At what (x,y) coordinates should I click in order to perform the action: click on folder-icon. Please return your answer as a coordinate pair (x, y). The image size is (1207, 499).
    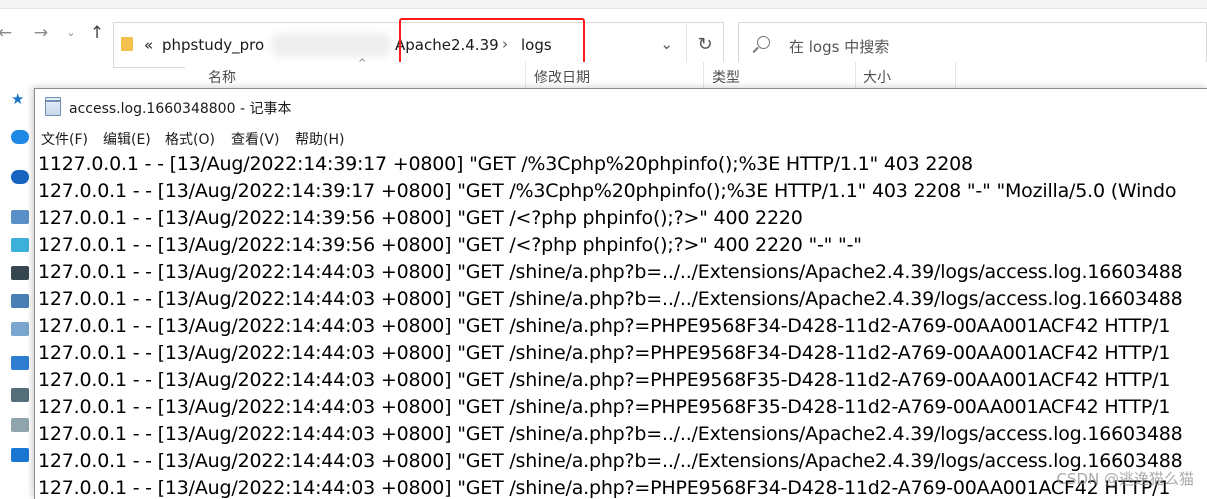
    Looking at the image, I should click on (127, 44).